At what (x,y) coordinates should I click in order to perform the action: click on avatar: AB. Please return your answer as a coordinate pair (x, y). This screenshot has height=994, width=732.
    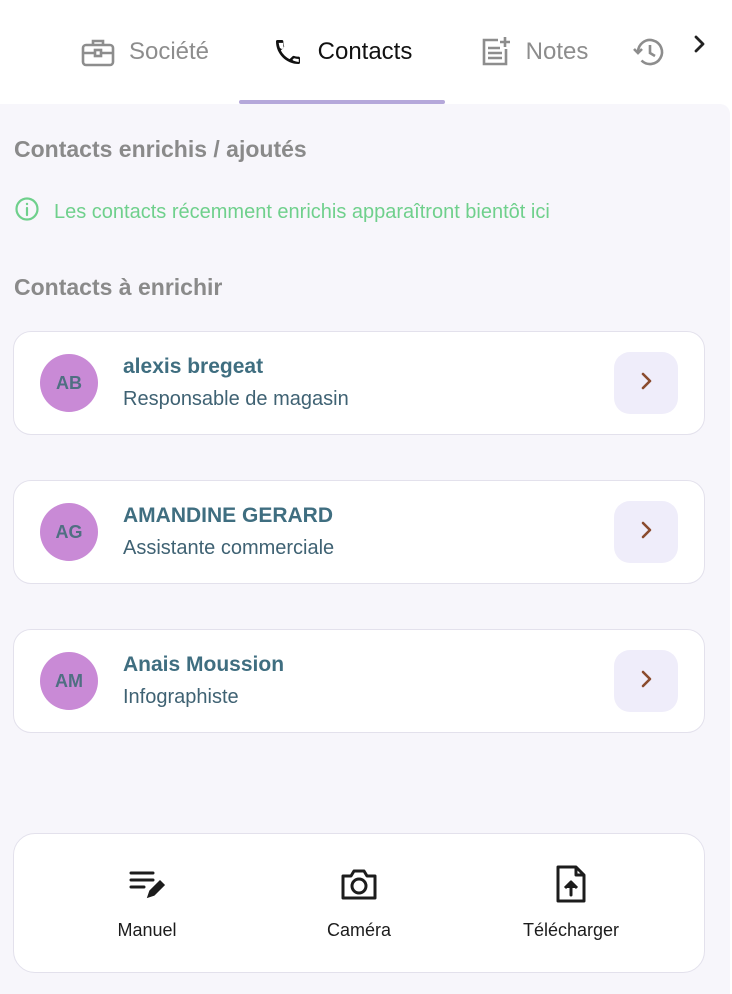
    Looking at the image, I should click on (69, 383).